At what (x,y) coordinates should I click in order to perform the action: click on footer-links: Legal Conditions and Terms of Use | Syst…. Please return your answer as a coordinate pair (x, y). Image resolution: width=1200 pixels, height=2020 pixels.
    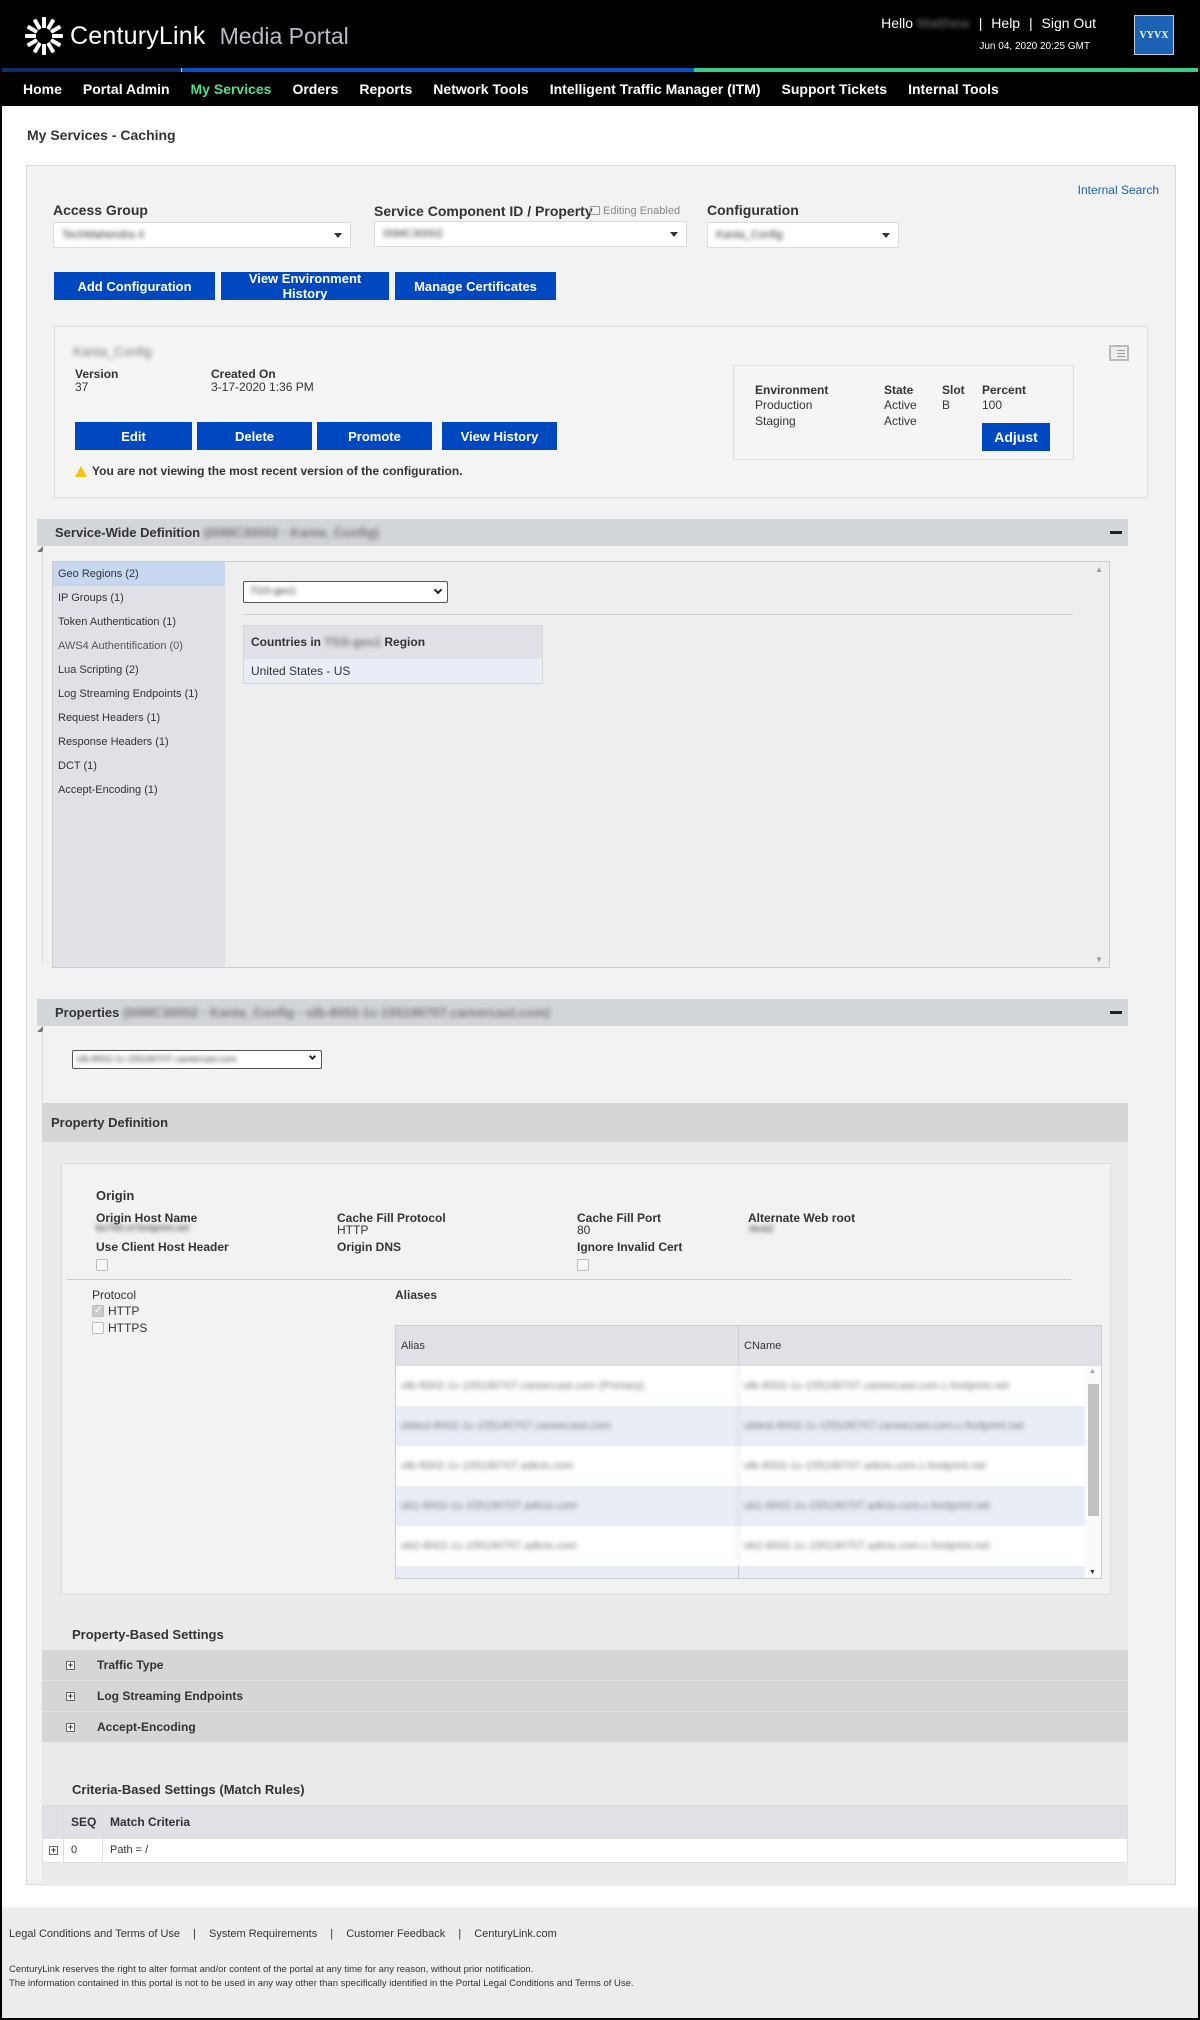
    Looking at the image, I should click on (283, 1934).